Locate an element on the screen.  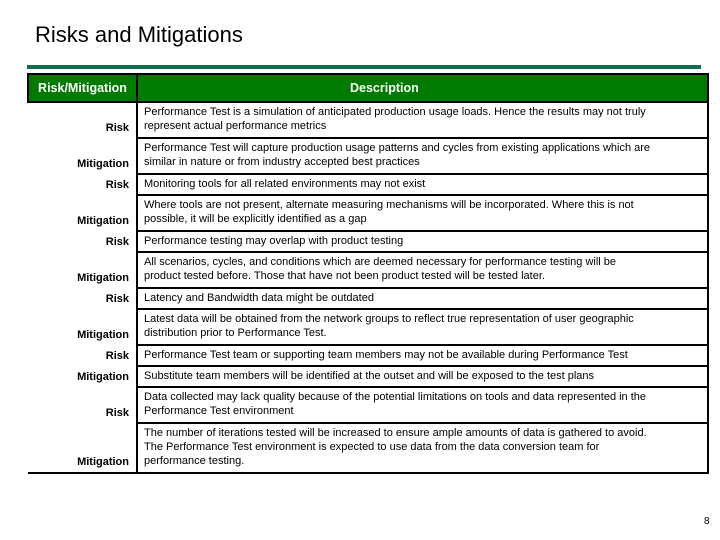
slide-title: Risks and Mitigations is located at coordinates (139, 34).